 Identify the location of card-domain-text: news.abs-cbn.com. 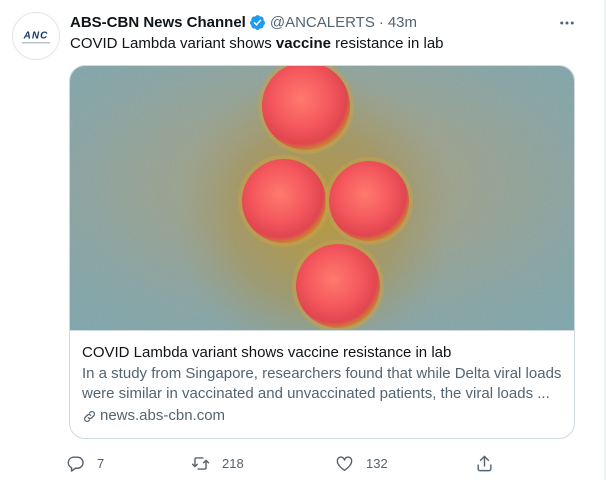
(163, 415).